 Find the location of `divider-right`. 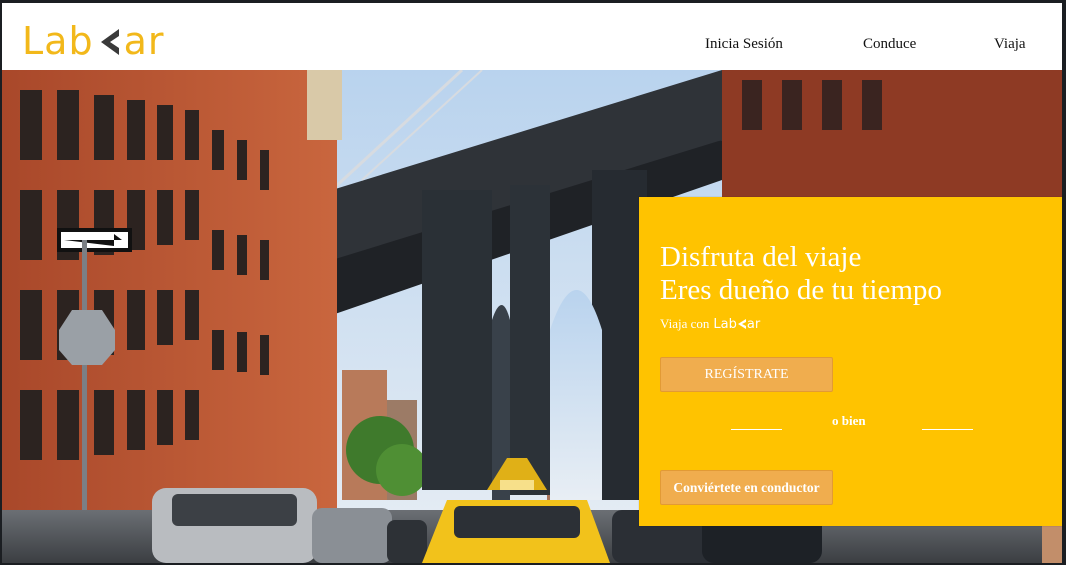

divider-right is located at coordinates (947, 429).